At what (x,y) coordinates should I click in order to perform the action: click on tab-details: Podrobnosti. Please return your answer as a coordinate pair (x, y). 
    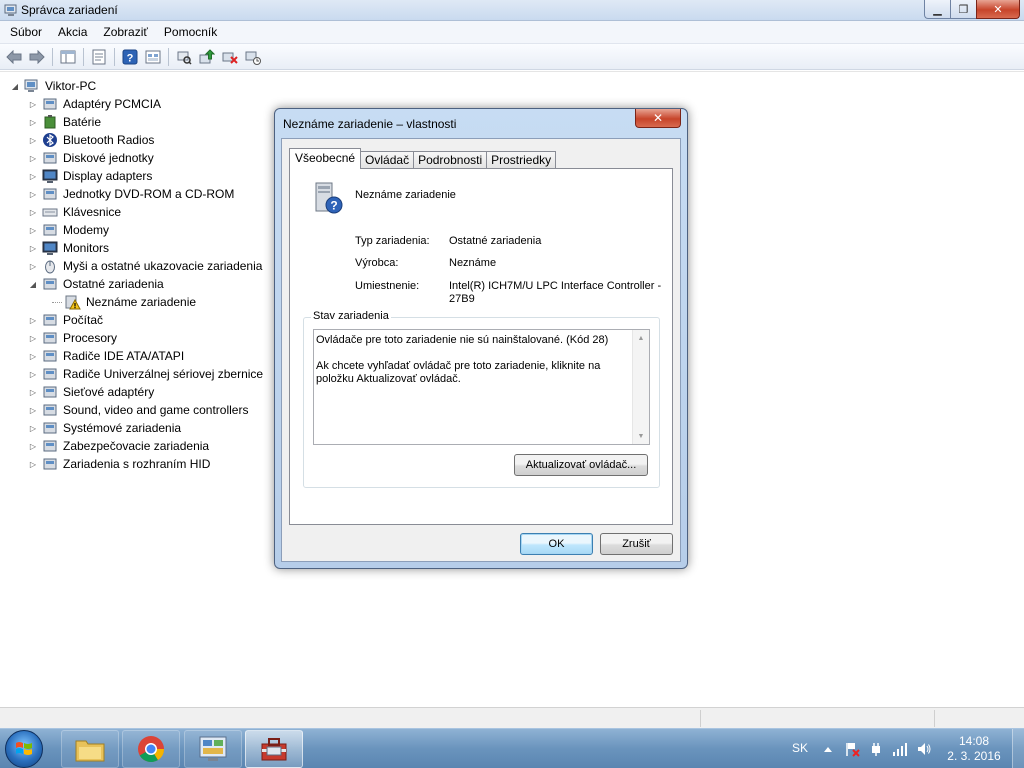
    Looking at the image, I should click on (450, 160).